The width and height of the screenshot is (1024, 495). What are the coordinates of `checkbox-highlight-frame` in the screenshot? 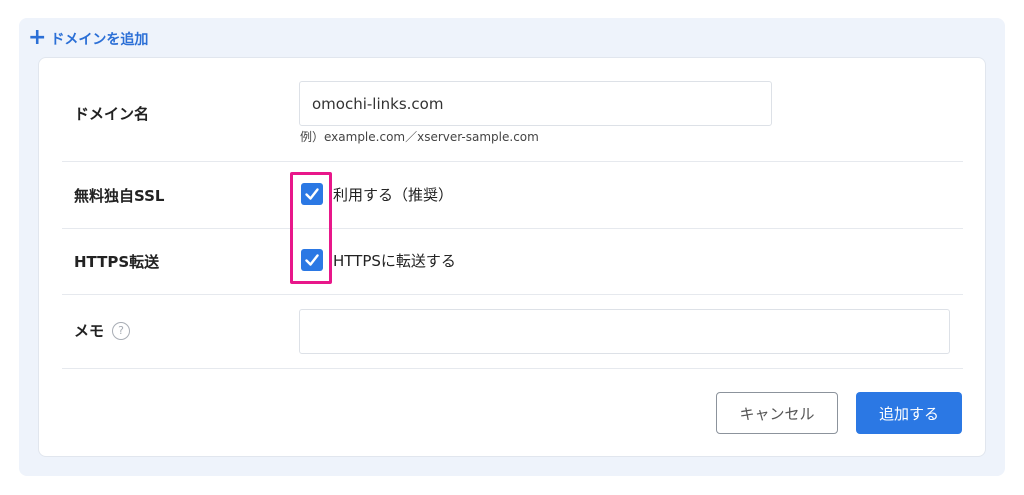 It's located at (311, 228).